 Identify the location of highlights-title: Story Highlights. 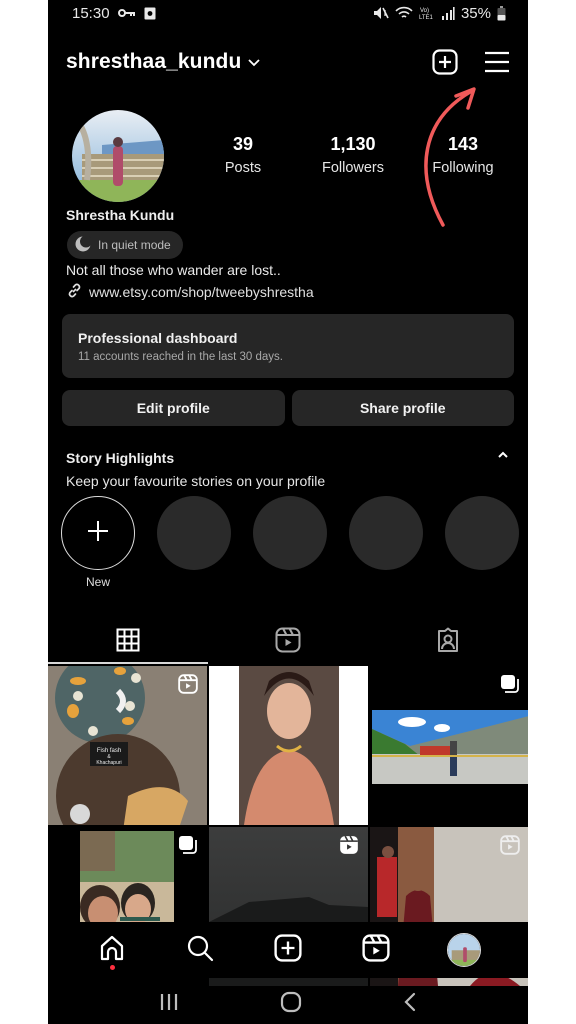
(120, 458).